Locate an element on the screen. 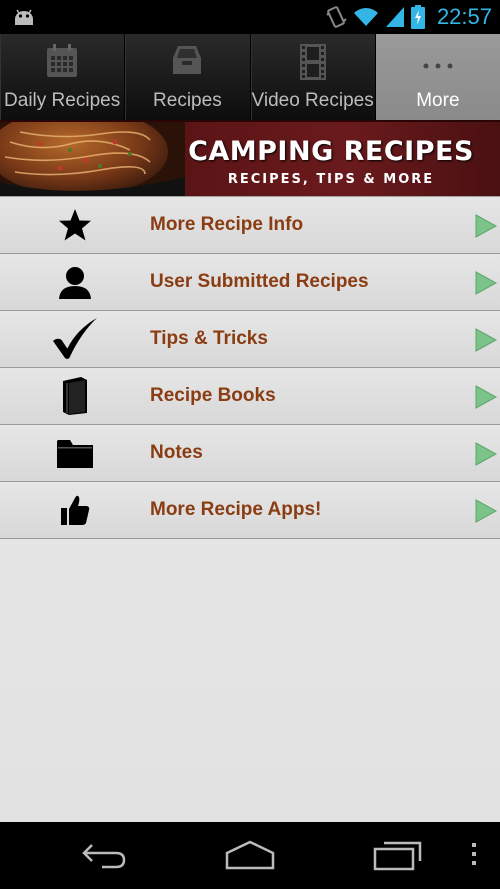 The image size is (500, 889). user-icon is located at coordinates (75, 282).